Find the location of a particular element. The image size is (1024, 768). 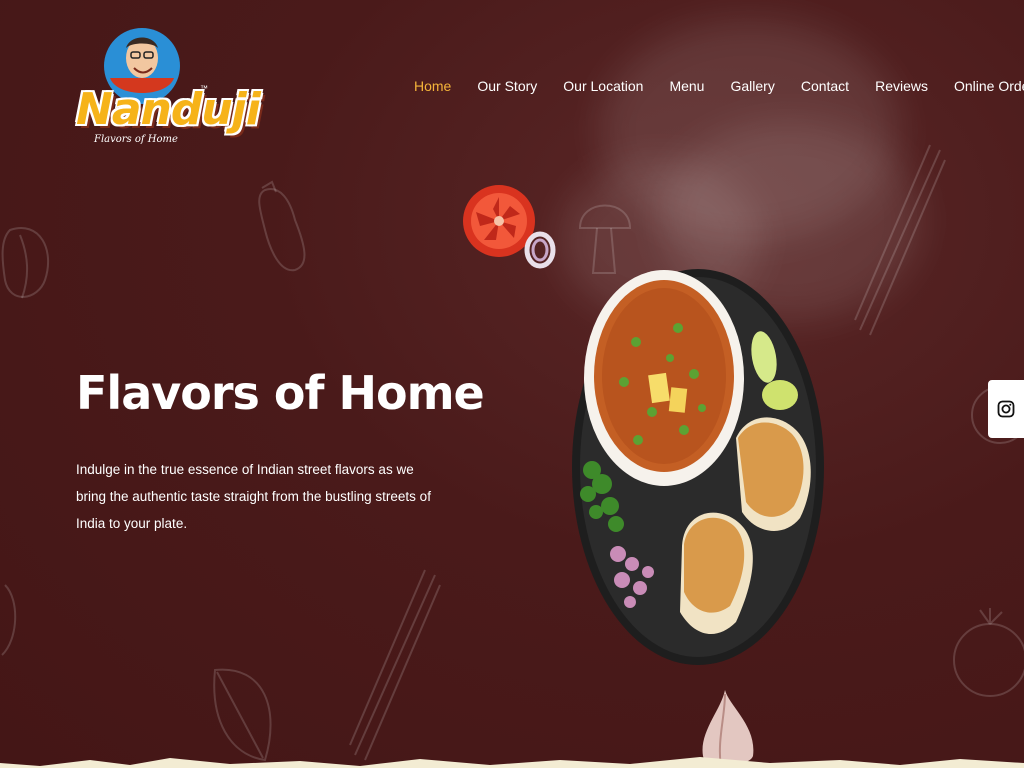

eggplant-doodle is located at coordinates (282, 226).